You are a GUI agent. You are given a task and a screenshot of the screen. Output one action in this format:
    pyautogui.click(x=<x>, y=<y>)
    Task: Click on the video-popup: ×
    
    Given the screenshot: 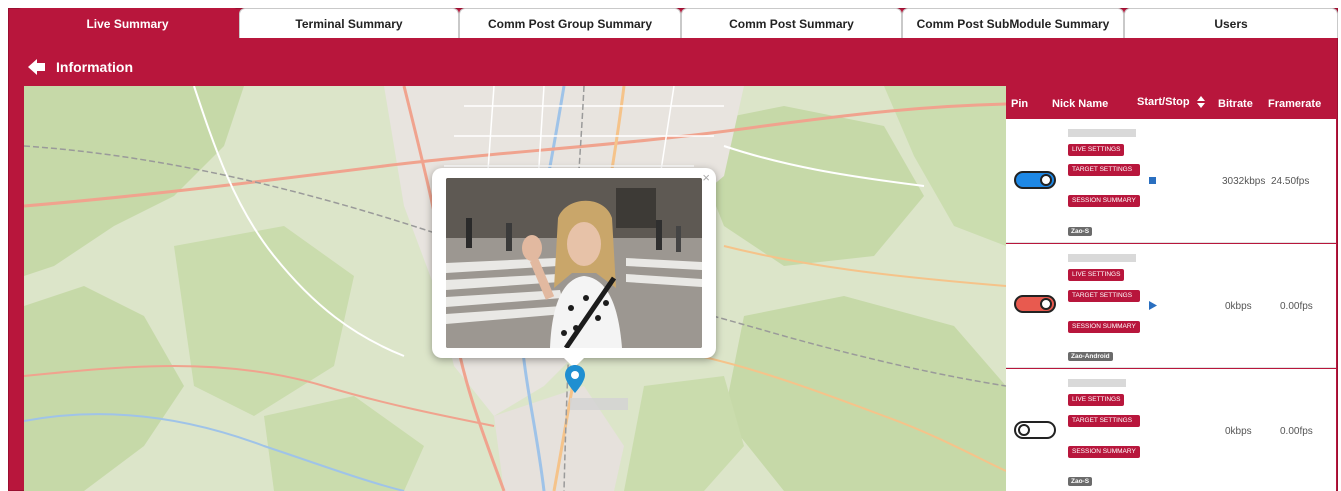 What is the action you would take?
    pyautogui.click(x=574, y=268)
    